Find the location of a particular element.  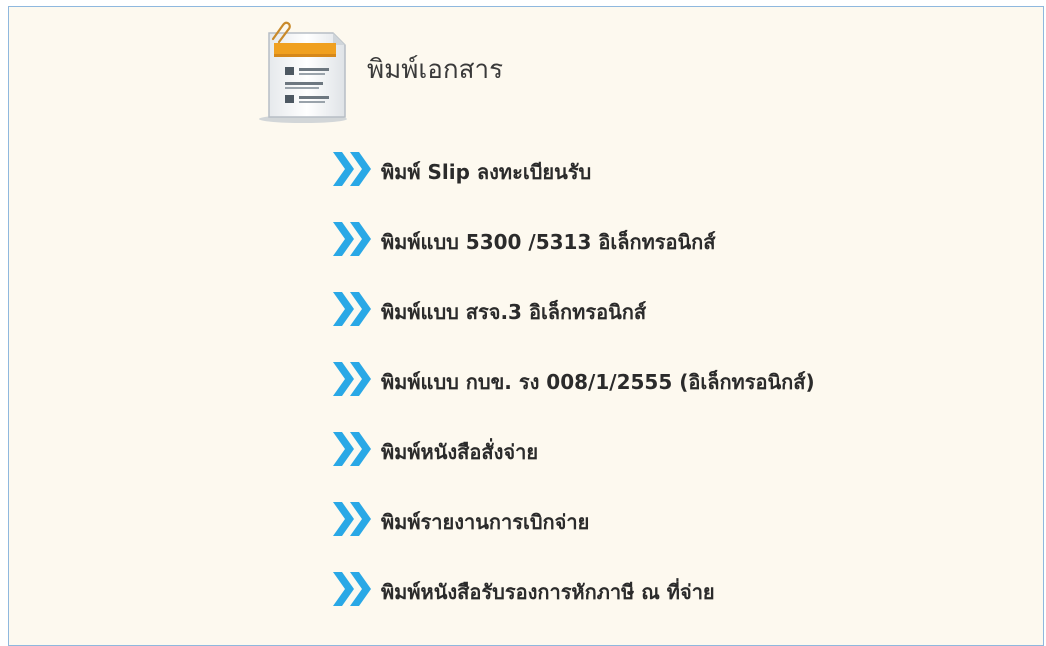

menu-item-print-payment-order: พิมพ์หนังสือสั่งจ่าย is located at coordinates (573, 464).